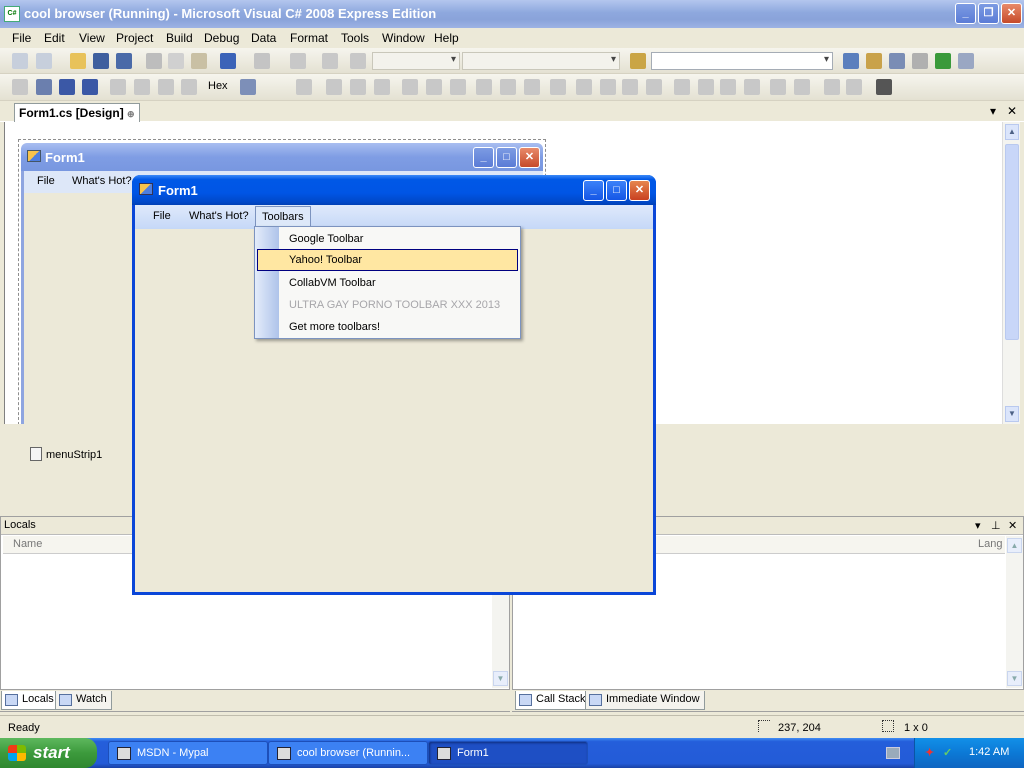 This screenshot has width=1024, height=768. I want to click on increase-v-spacing-icon, so click(706, 87).